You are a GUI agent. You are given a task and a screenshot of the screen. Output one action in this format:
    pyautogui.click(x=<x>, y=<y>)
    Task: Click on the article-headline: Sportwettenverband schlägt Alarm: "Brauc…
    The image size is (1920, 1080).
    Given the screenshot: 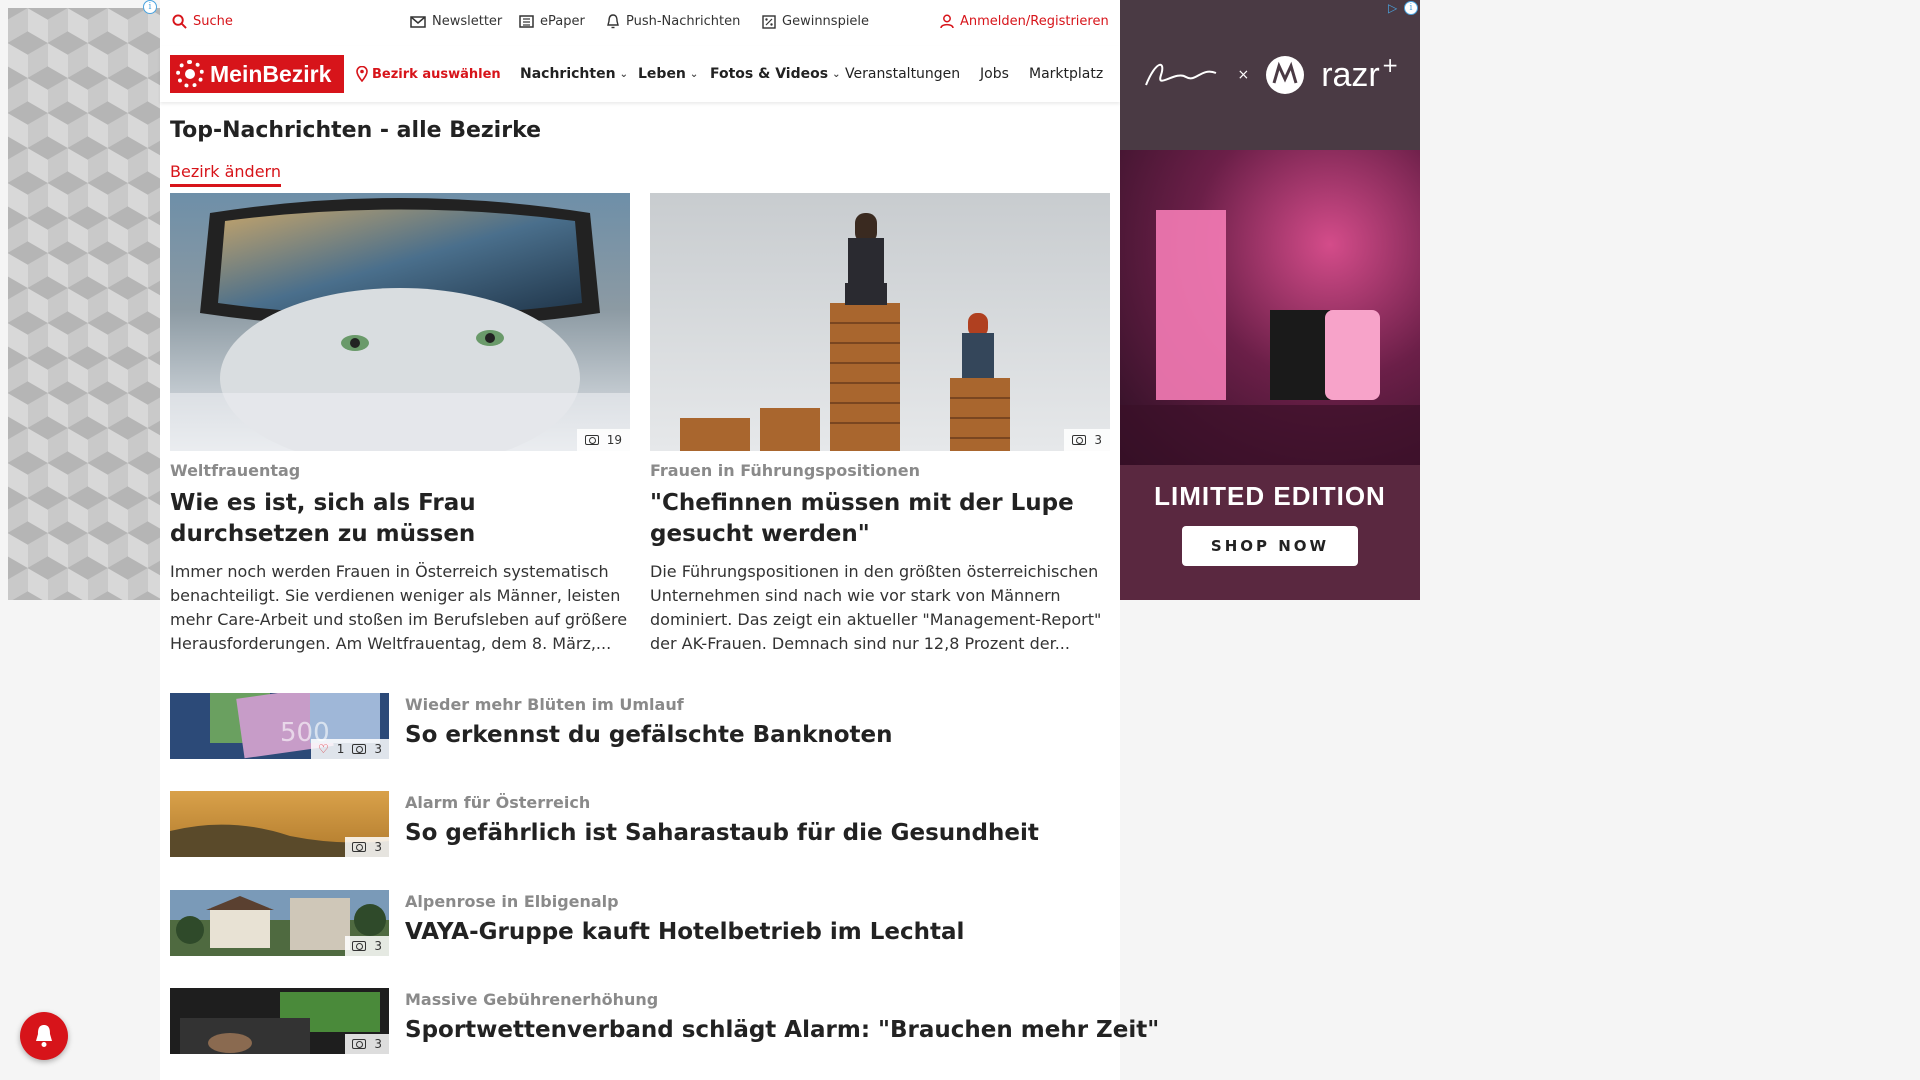 What is the action you would take?
    pyautogui.click(x=782, y=1030)
    